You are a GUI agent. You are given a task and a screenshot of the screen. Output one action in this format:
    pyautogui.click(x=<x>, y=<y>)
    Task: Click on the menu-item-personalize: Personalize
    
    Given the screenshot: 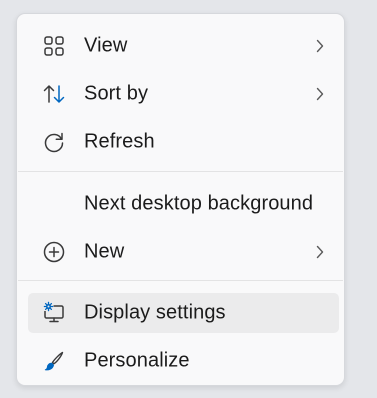 What is the action you would take?
    pyautogui.click(x=183, y=361)
    